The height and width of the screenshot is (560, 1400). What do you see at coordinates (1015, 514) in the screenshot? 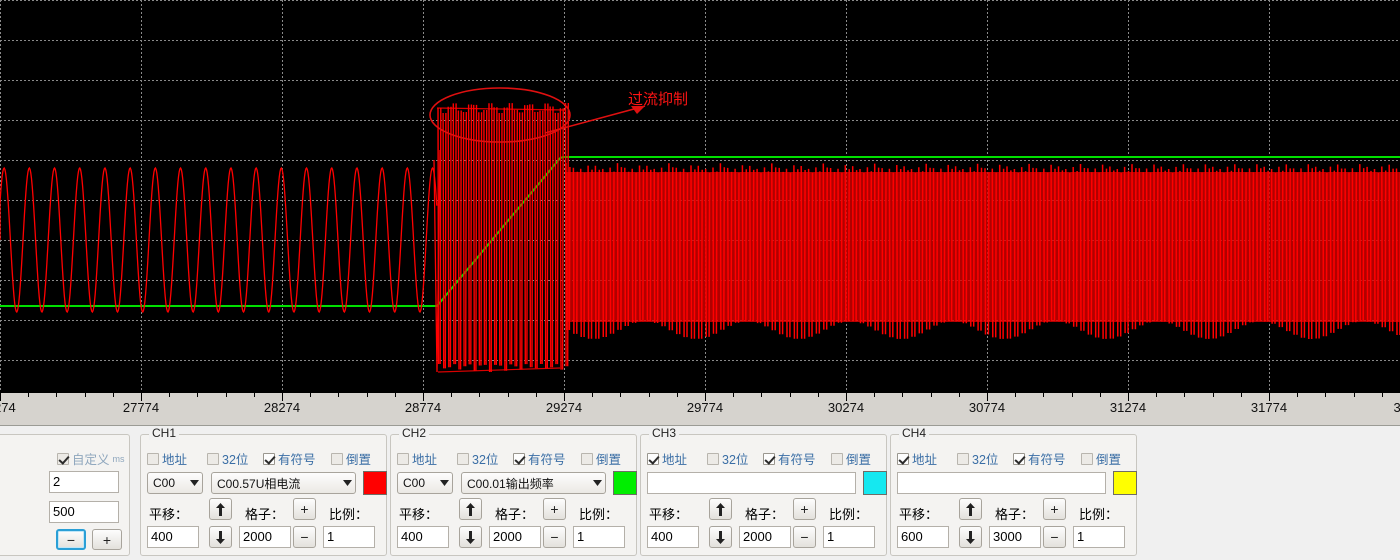
I see `ch4-grid-label: 格子：` at bounding box center [1015, 514].